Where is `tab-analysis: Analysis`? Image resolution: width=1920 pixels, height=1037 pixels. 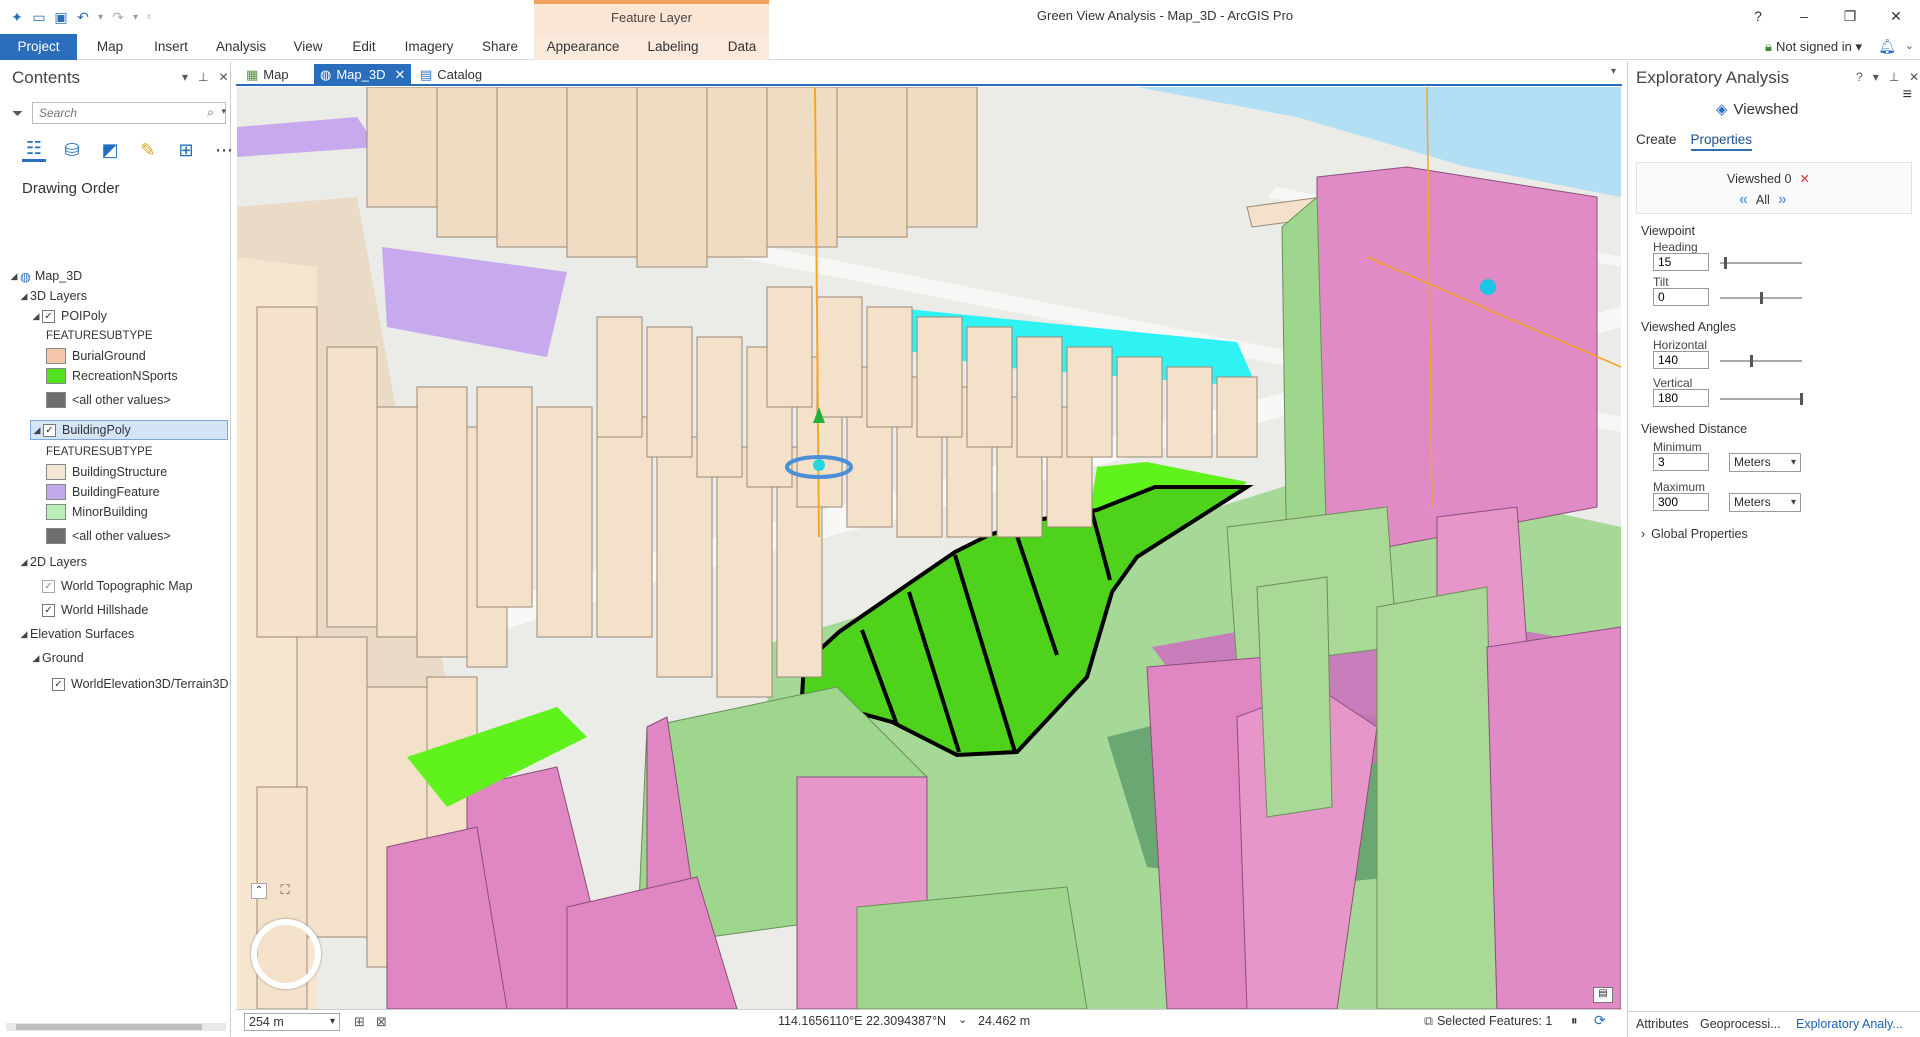 tab-analysis: Analysis is located at coordinates (241, 47).